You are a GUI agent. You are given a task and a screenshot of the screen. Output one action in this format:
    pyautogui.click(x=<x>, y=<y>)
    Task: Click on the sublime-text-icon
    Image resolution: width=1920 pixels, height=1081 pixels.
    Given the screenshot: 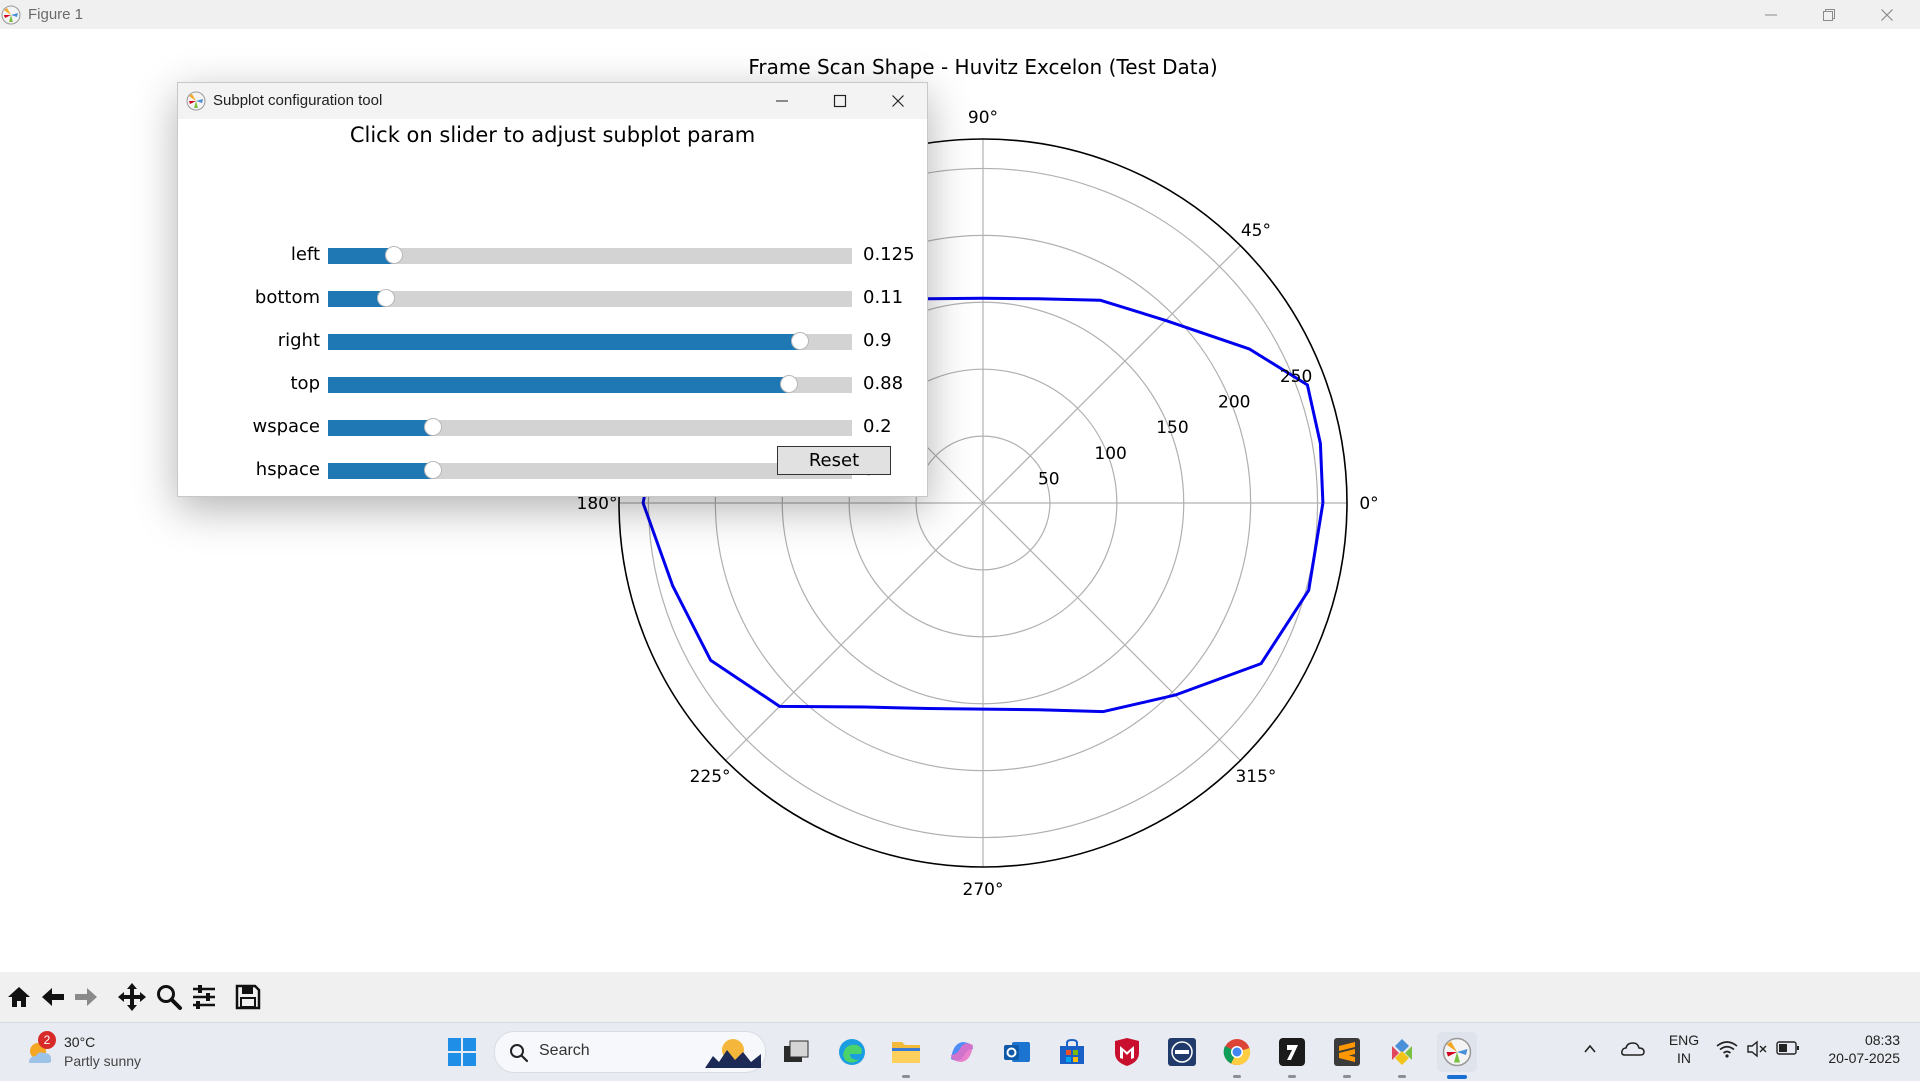 What is the action you would take?
    pyautogui.click(x=1347, y=1052)
    